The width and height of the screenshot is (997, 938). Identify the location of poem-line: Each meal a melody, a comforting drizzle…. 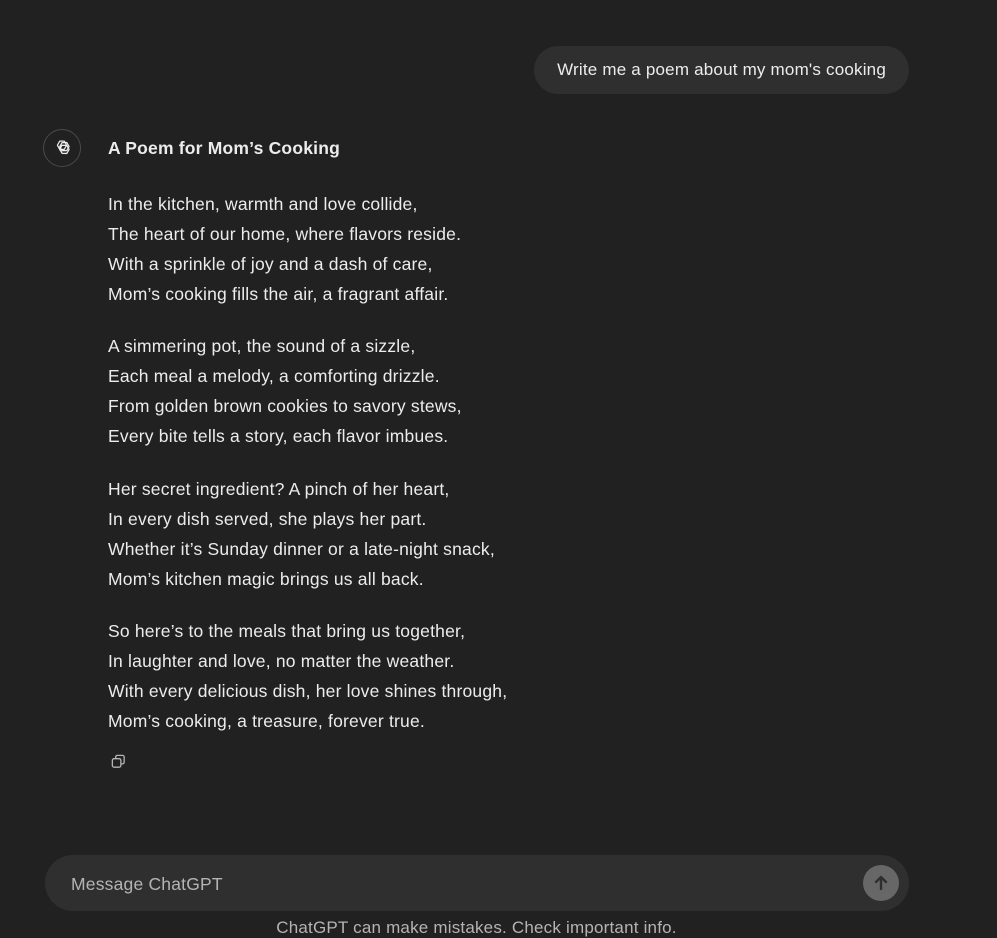
(274, 376).